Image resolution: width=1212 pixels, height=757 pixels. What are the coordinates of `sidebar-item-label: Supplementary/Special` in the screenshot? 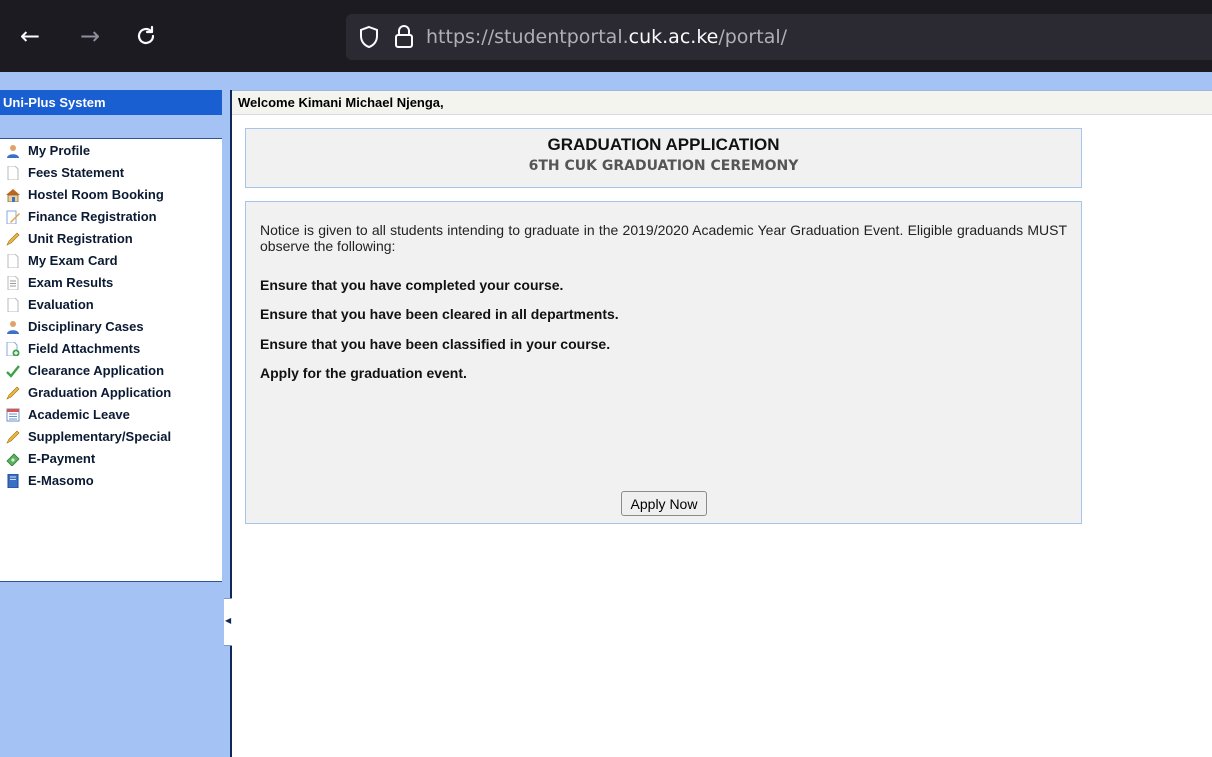 It's located at (100, 436).